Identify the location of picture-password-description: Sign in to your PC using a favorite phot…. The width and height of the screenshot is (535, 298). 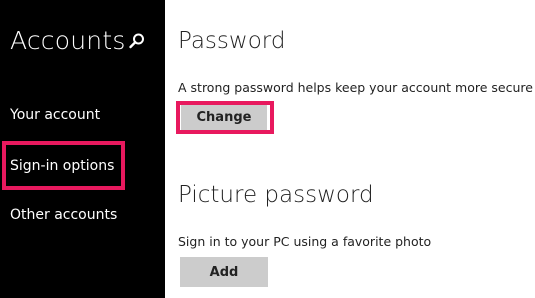
(305, 241).